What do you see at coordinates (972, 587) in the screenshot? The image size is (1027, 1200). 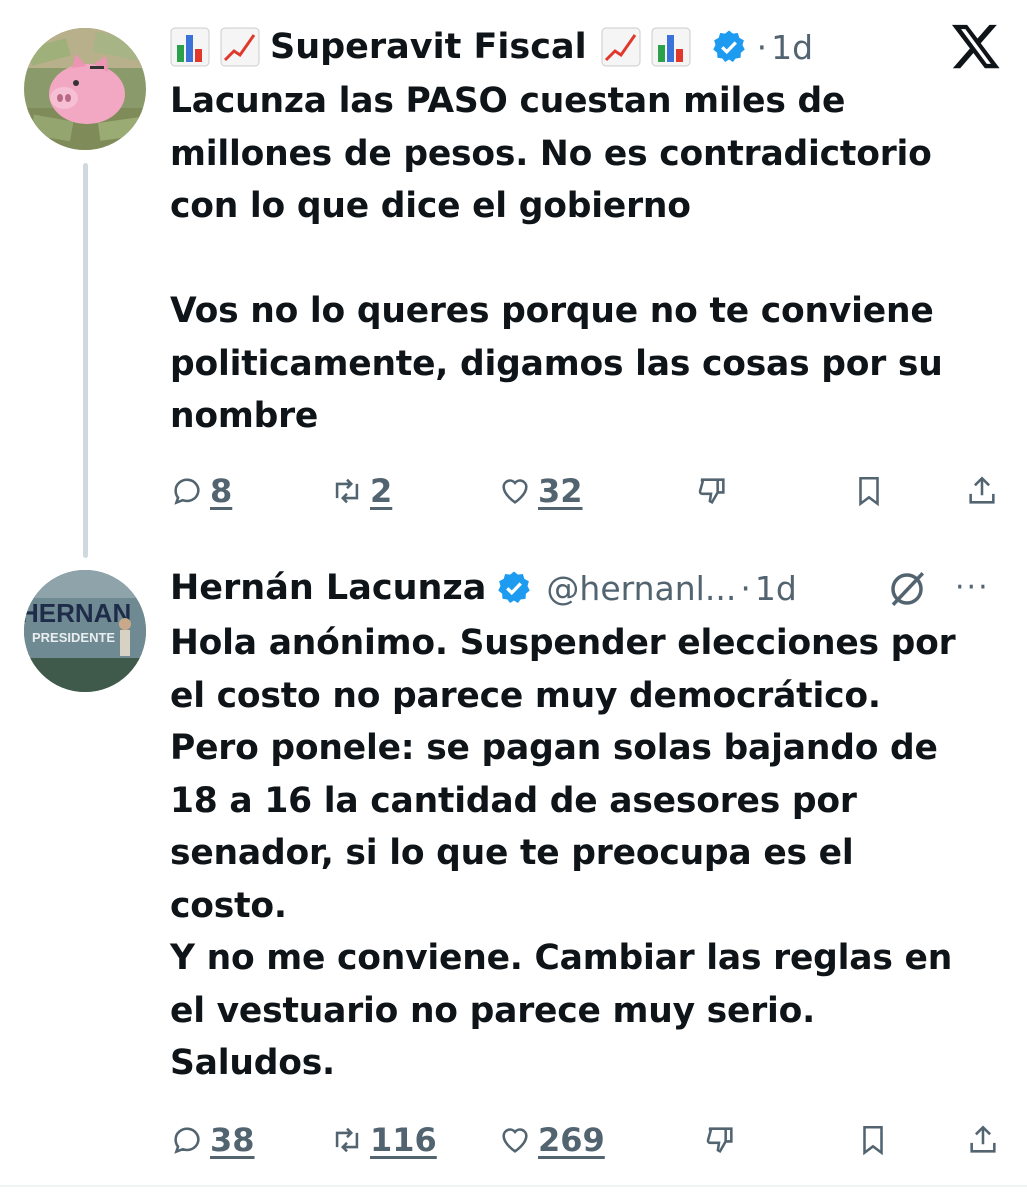 I see `more-options-button: ···` at bounding box center [972, 587].